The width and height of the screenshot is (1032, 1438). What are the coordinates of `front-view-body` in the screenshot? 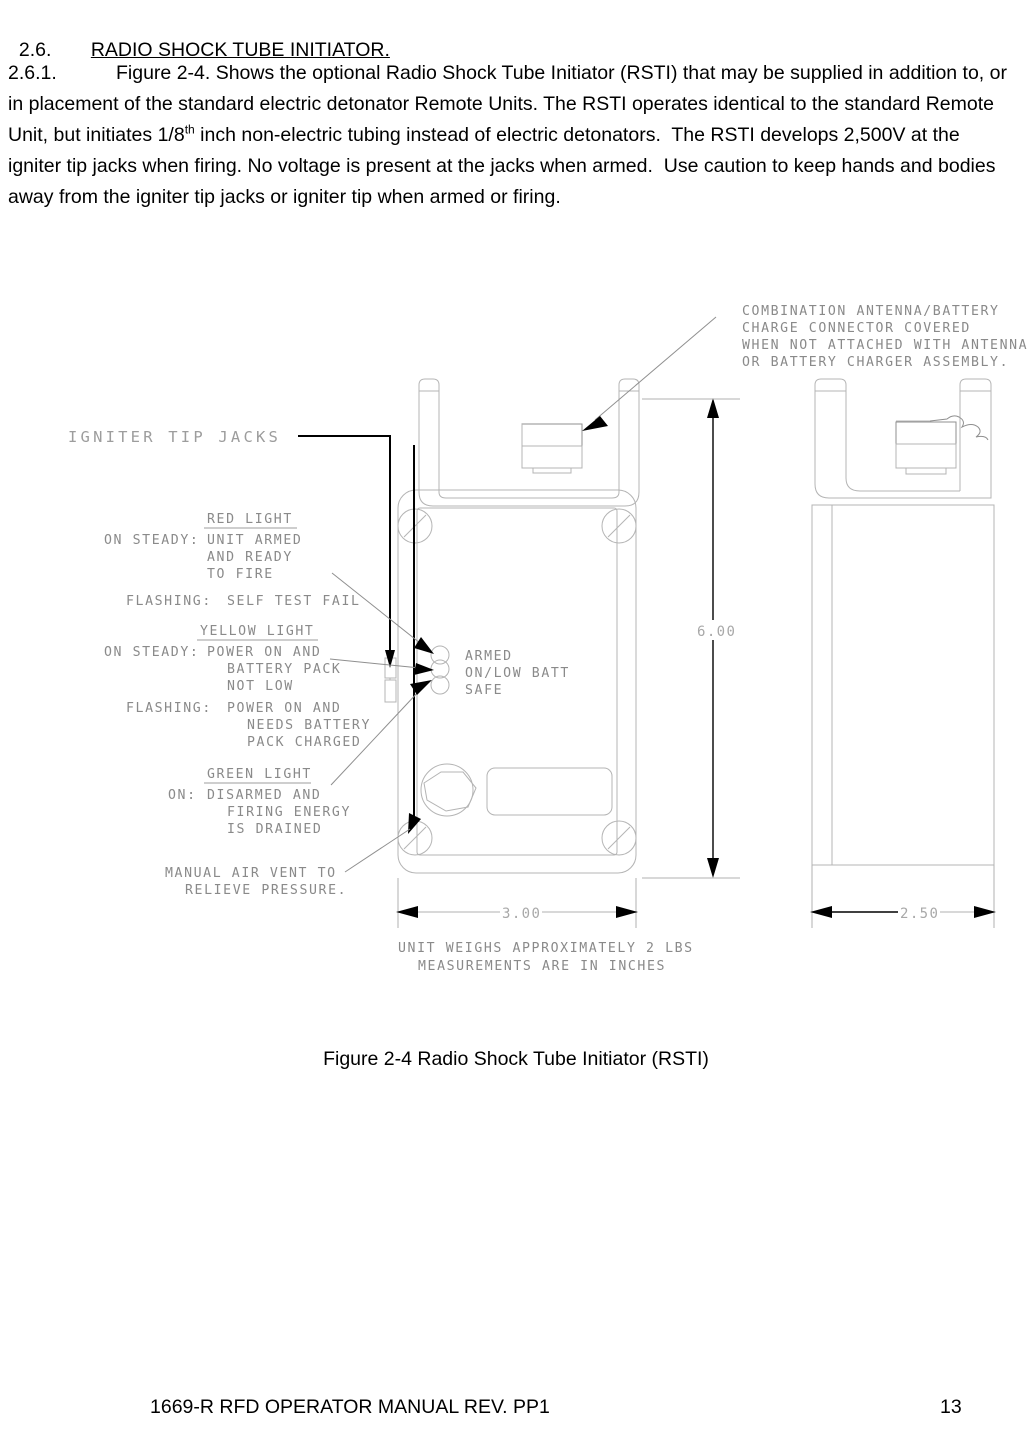 It's located at (517, 681).